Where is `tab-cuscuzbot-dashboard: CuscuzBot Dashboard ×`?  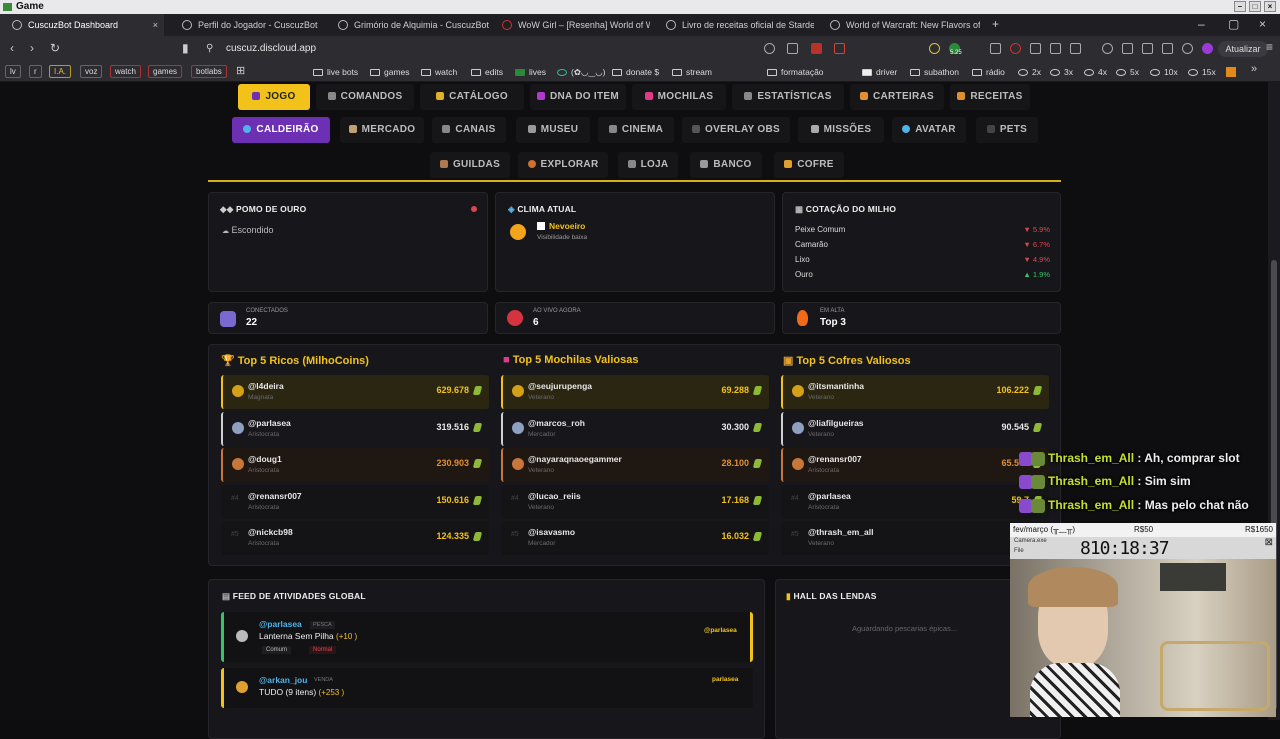 tab-cuscuzbot-dashboard: CuscuzBot Dashboard × is located at coordinates (82, 25).